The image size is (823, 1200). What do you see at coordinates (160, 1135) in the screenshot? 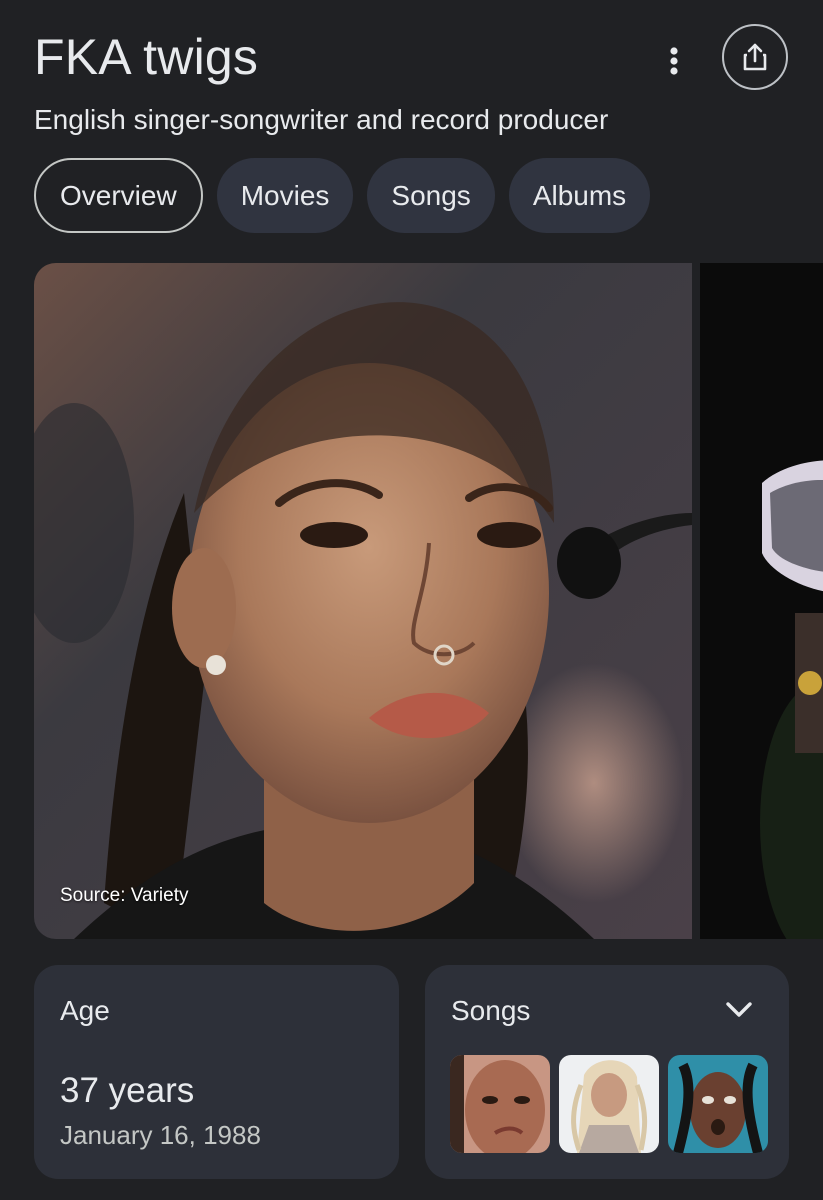
I see `birth-date: January 16, 1988` at bounding box center [160, 1135].